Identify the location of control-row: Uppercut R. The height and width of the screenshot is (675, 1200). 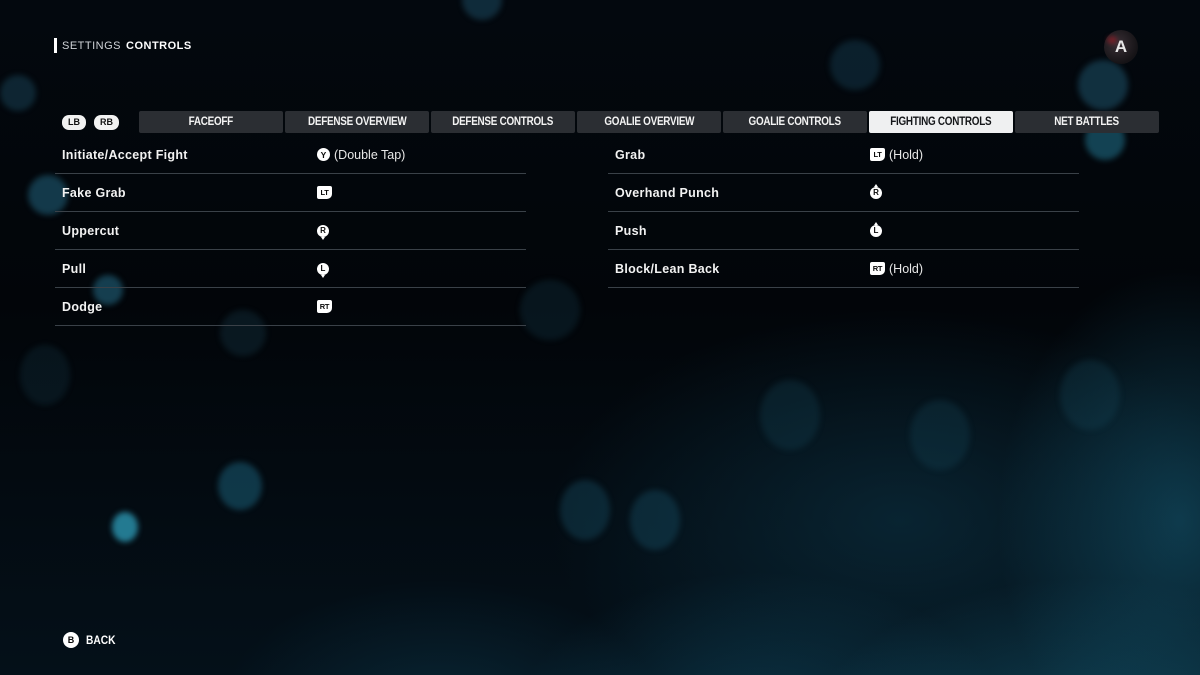
(290, 231).